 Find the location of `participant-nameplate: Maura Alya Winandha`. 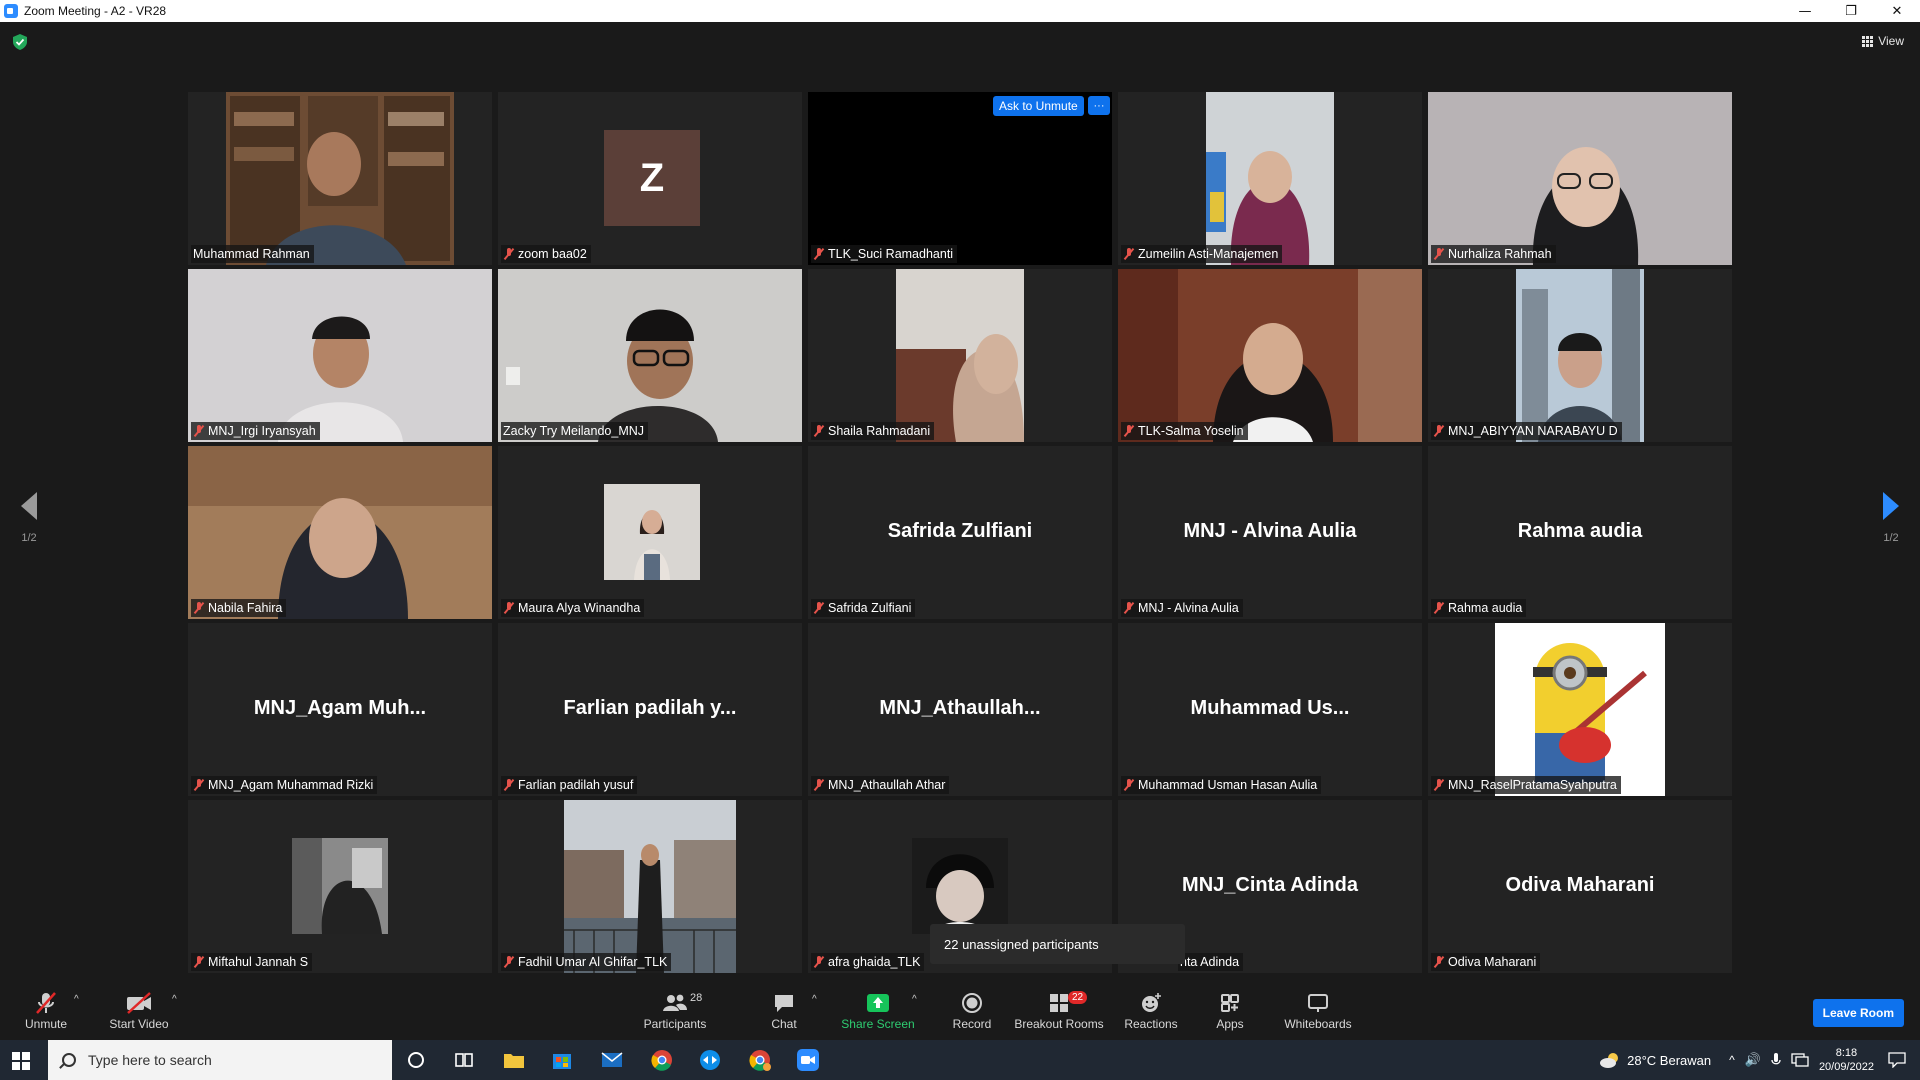

participant-nameplate: Maura Alya Winandha is located at coordinates (573, 608).